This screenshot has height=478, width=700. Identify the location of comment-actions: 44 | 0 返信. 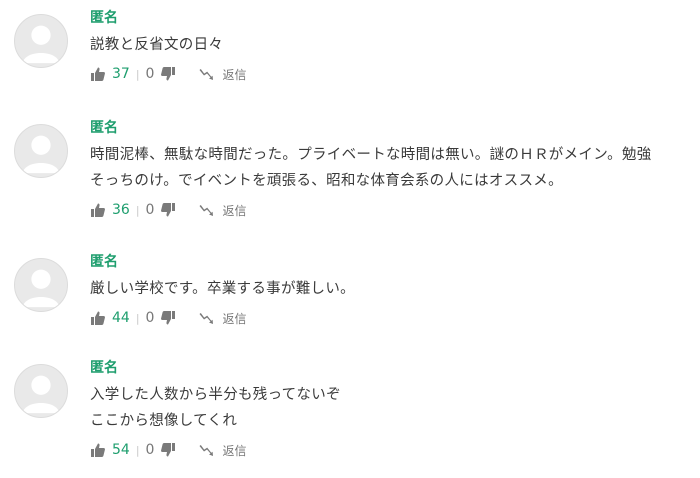
(391, 318).